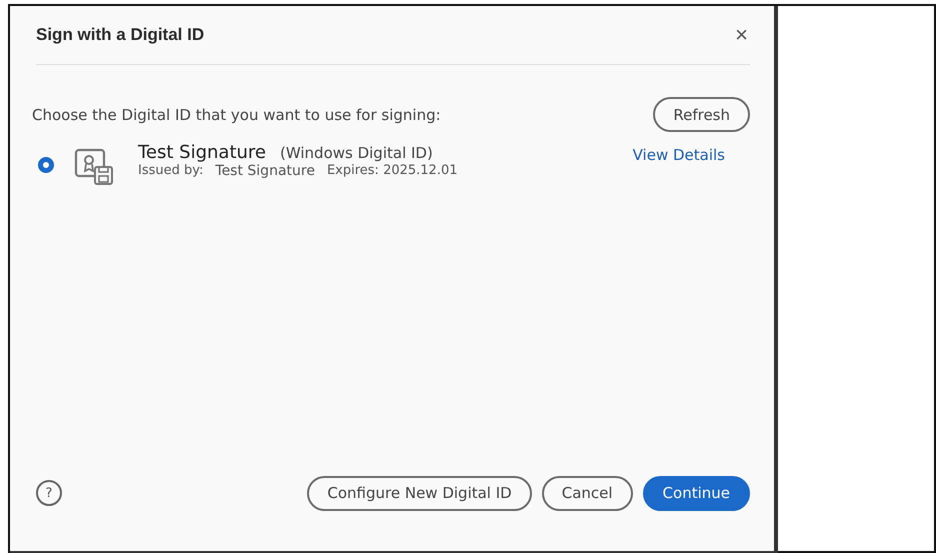 The width and height of the screenshot is (936, 553). Describe the element at coordinates (120, 35) in the screenshot. I see `dialog-title: Sign with a Digital ID` at that location.